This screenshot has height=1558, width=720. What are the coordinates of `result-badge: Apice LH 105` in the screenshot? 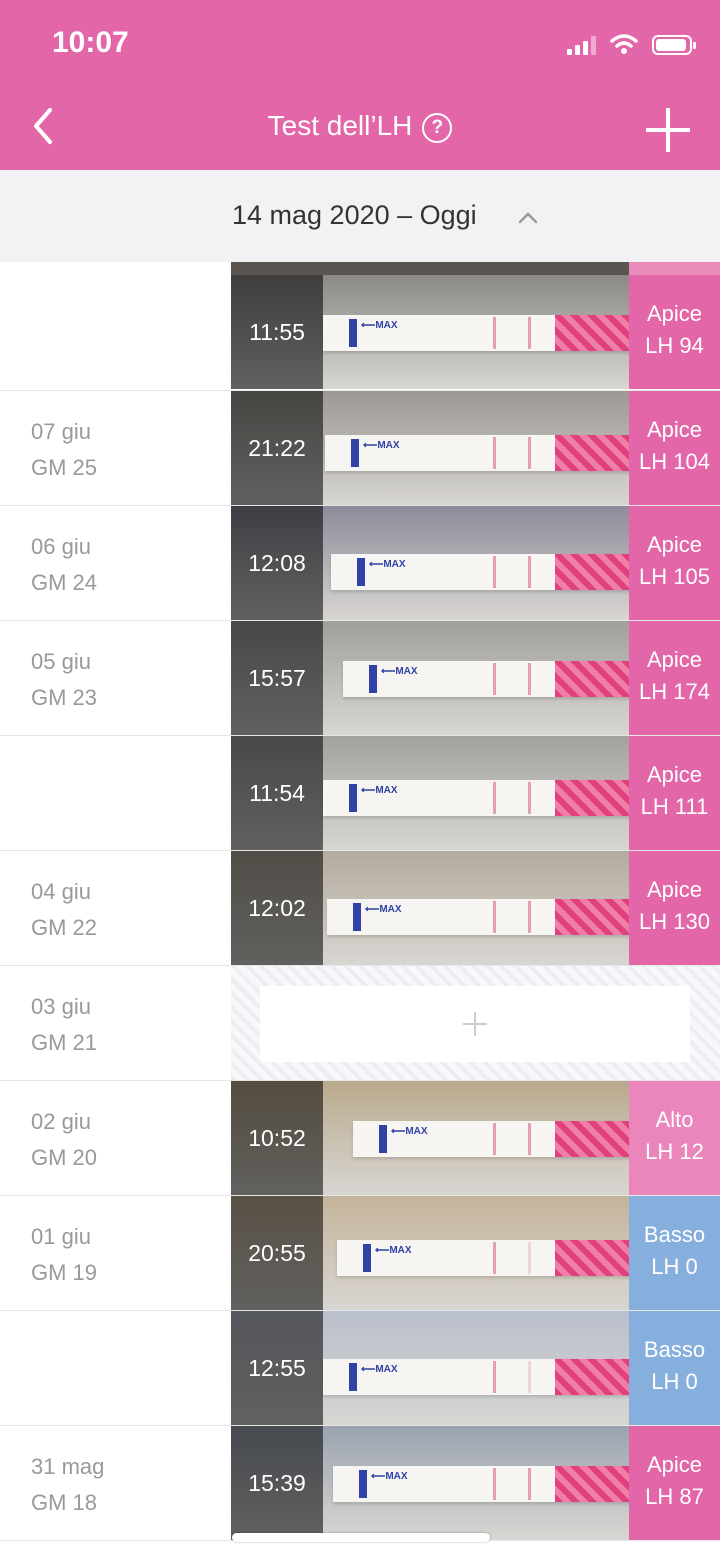 It's located at (674, 563).